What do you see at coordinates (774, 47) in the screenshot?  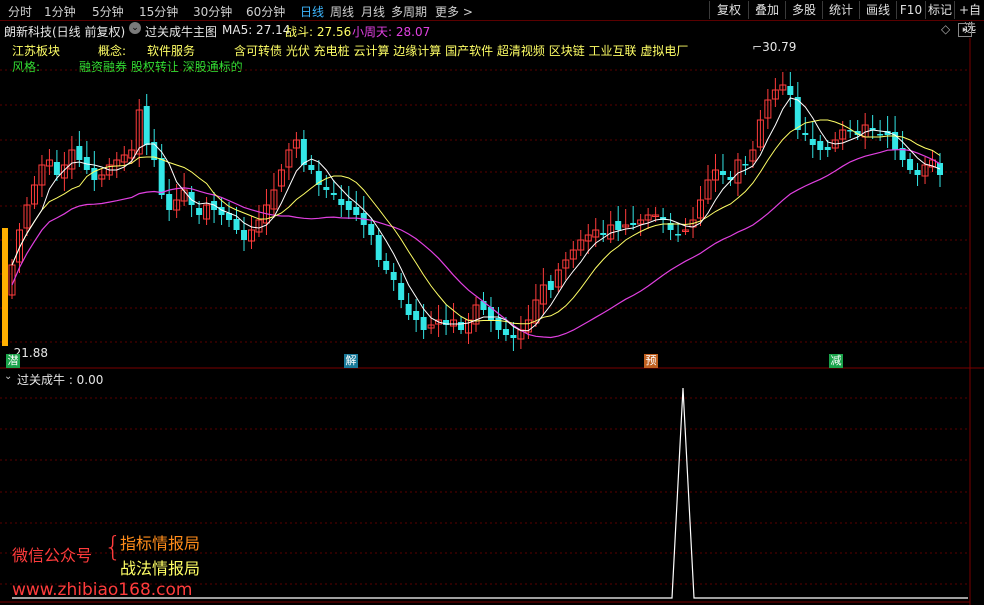 I see `high-price-label: ⌐30.79` at bounding box center [774, 47].